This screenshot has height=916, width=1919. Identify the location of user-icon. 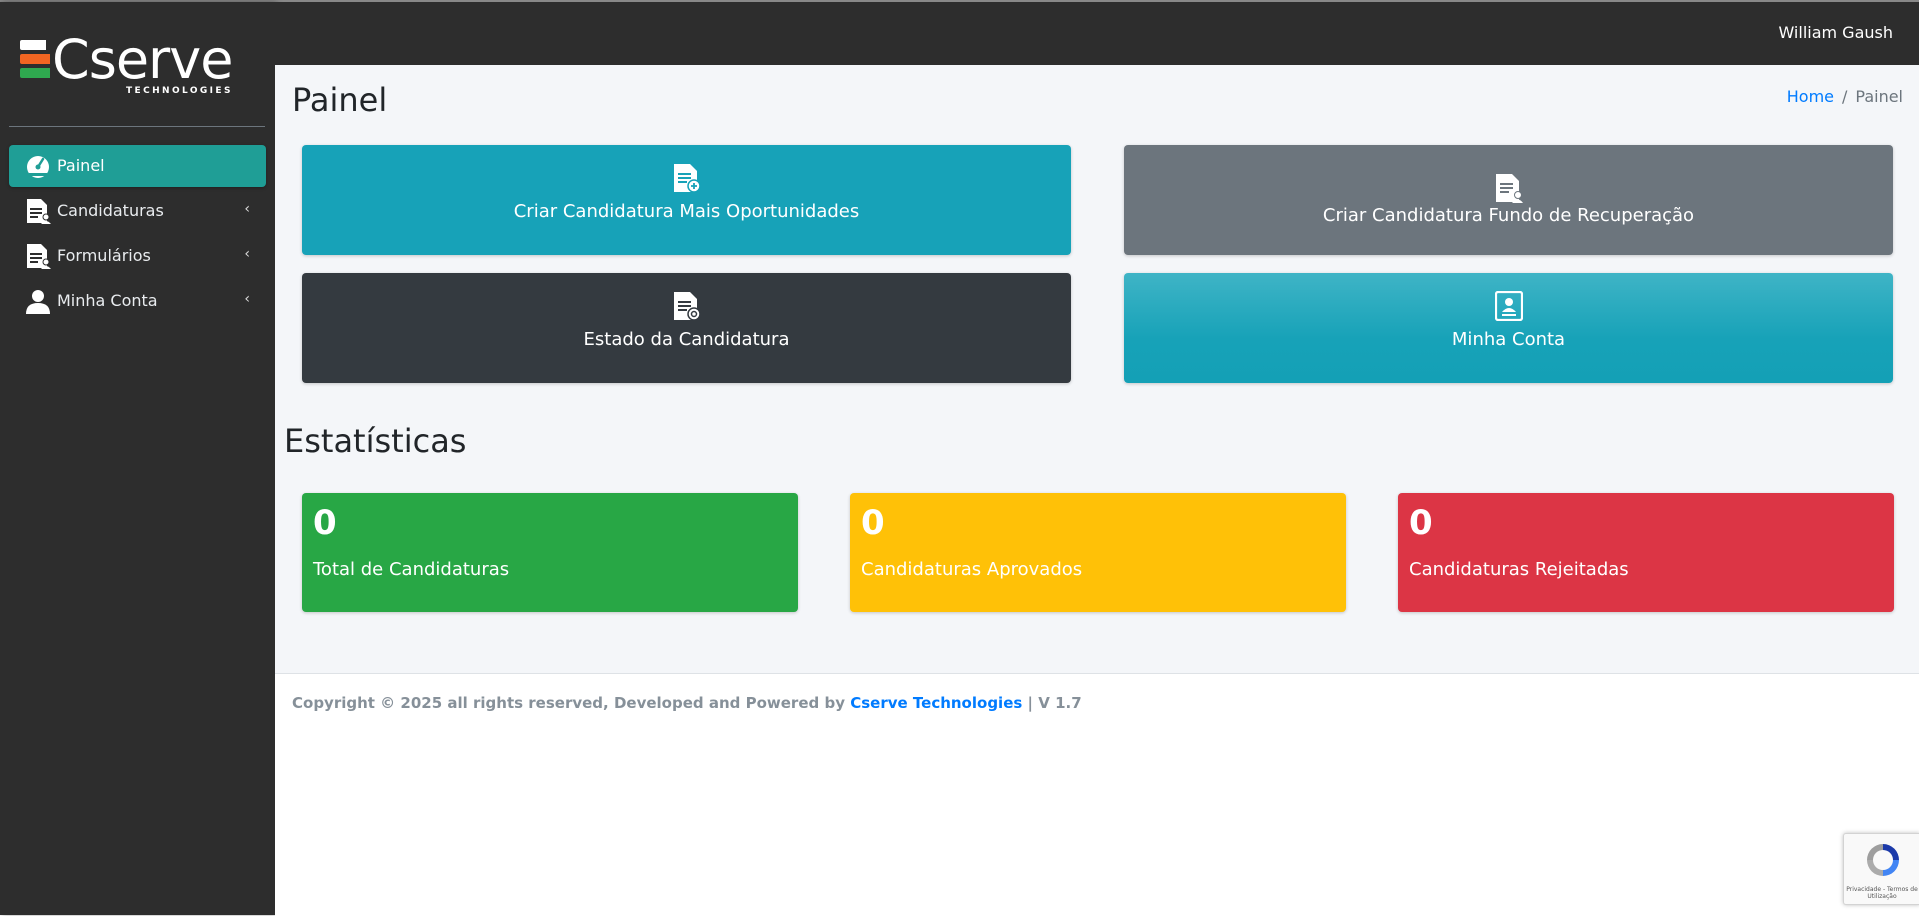
(38, 302).